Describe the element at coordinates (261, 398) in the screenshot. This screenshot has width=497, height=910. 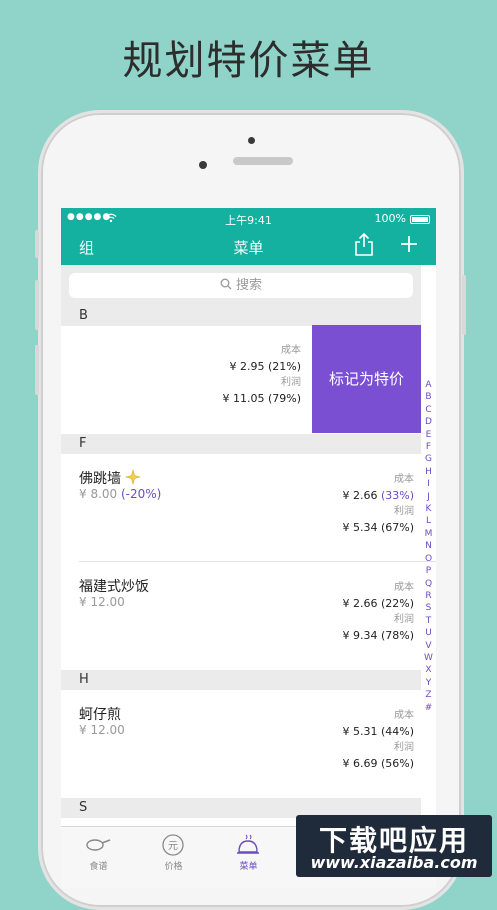
I see `profit-value: ¥ 11.05 (79%)` at that location.